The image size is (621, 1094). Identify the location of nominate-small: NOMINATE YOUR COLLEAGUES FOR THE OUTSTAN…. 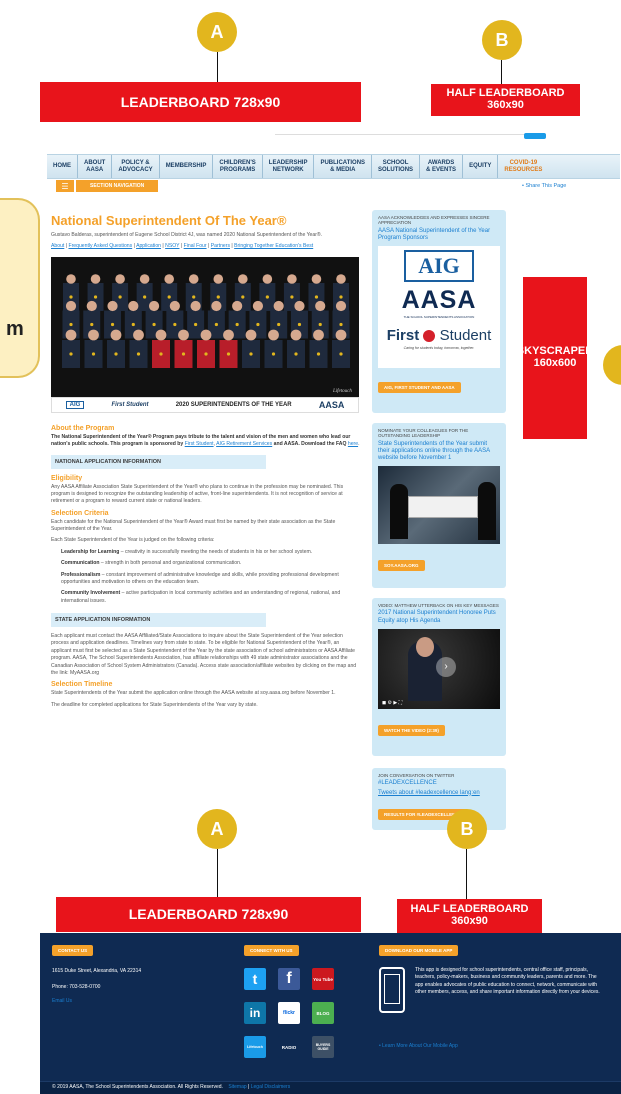
(423, 433).